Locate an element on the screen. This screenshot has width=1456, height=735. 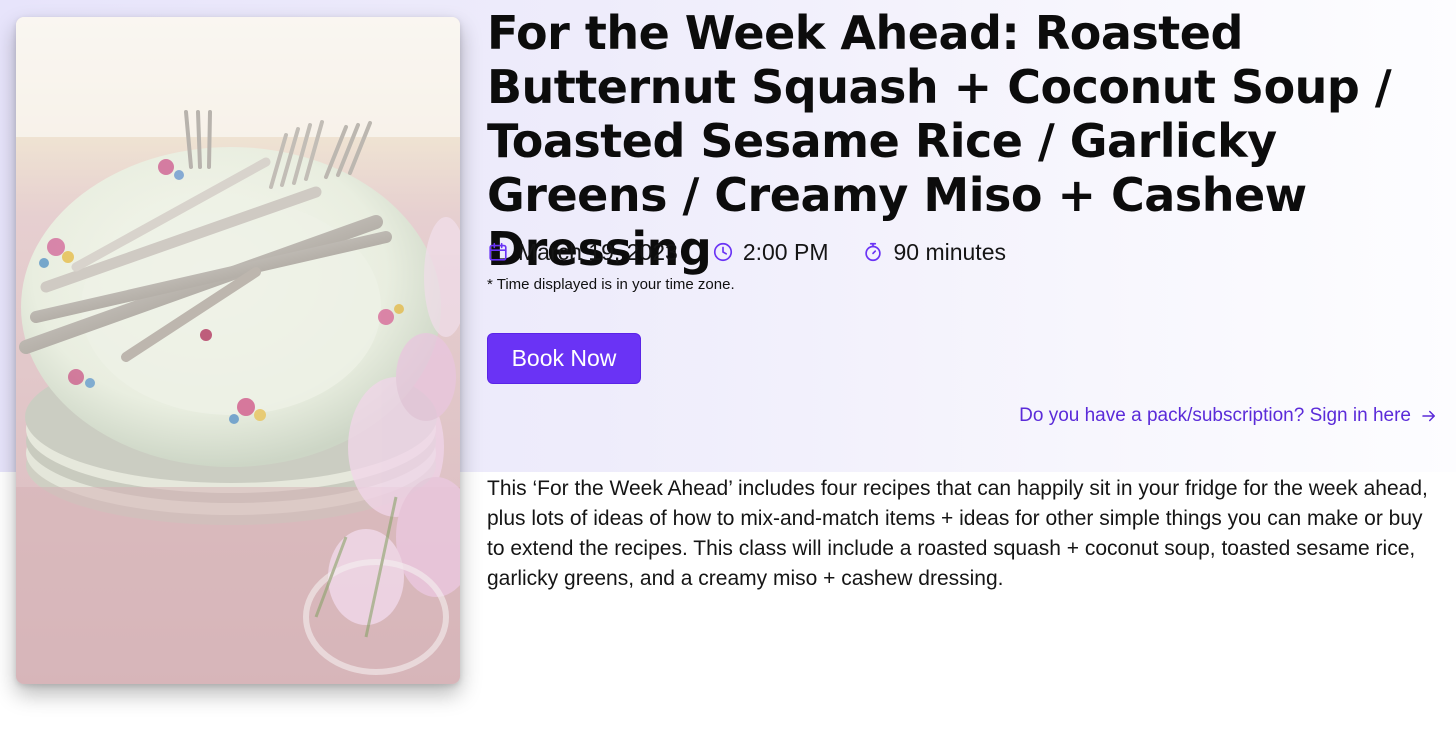
calendar-icon is located at coordinates (498, 251).